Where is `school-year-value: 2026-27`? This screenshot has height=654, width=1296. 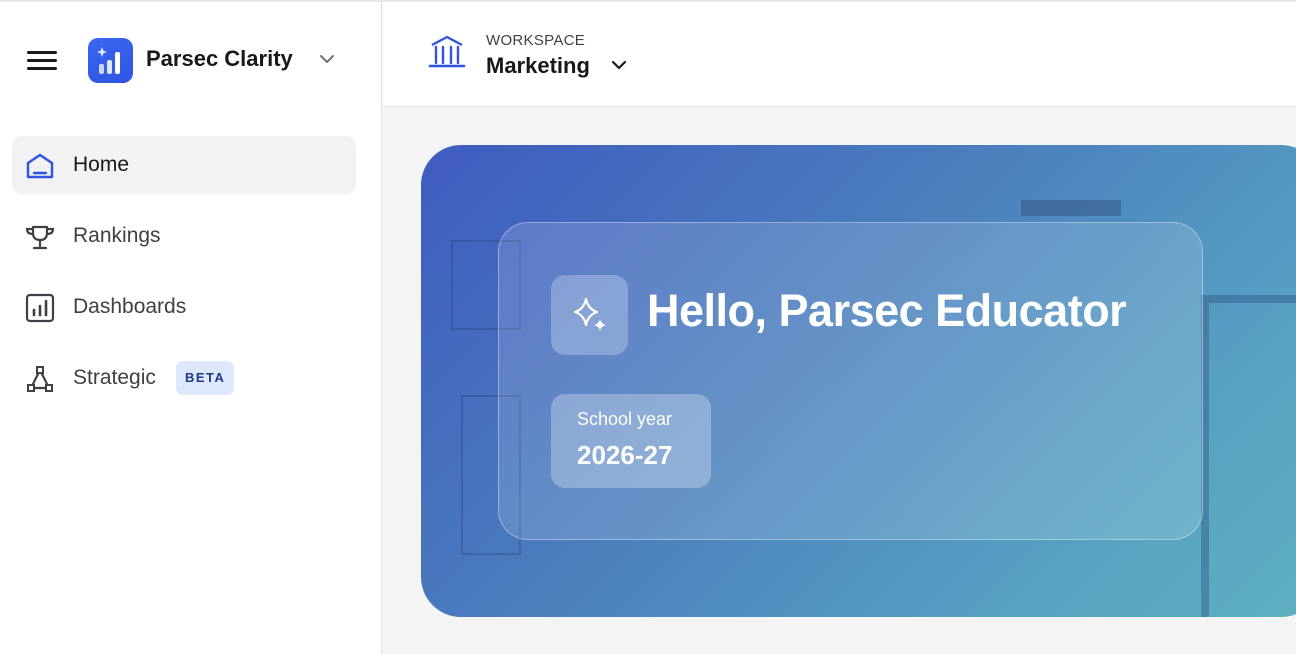 school-year-value: 2026-27 is located at coordinates (625, 455).